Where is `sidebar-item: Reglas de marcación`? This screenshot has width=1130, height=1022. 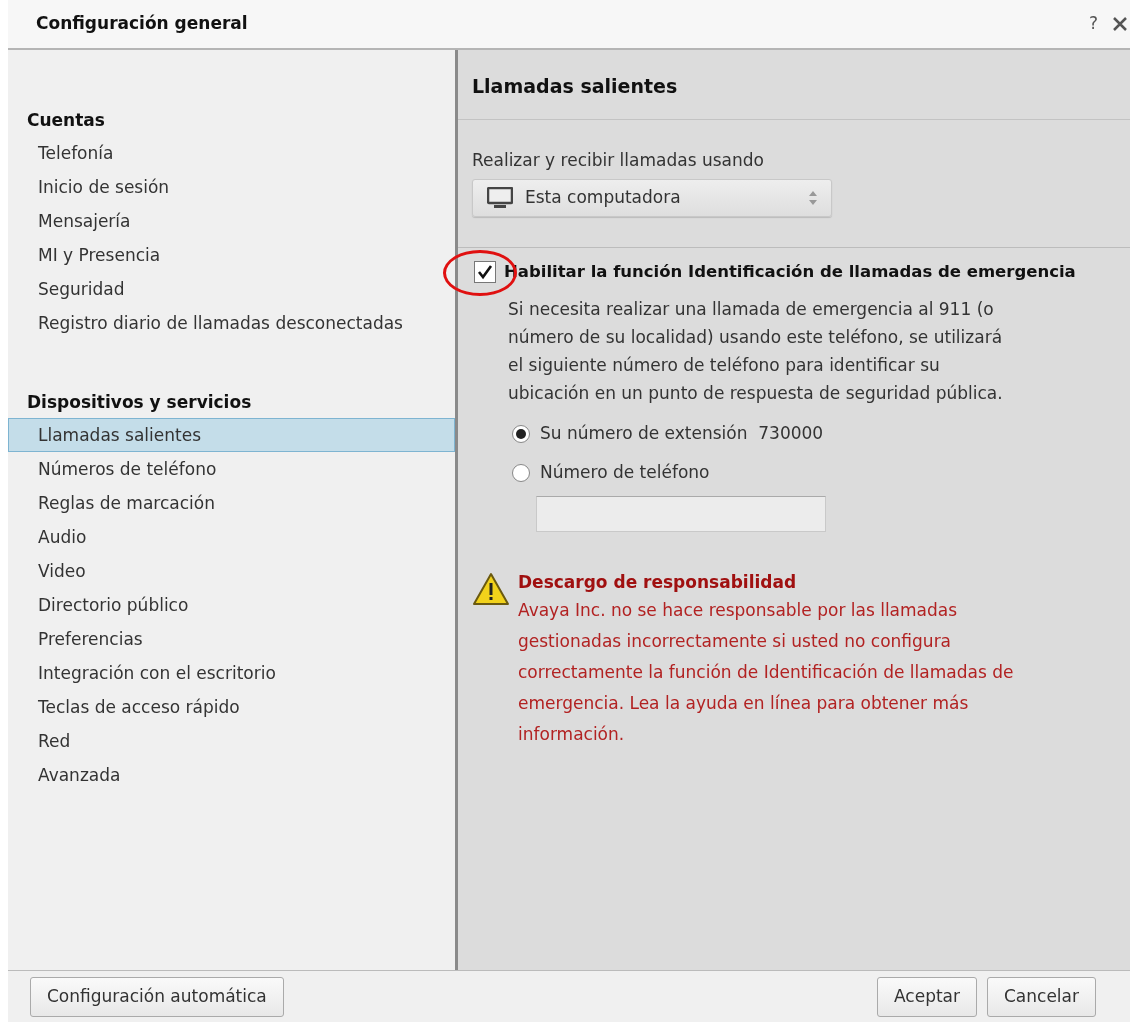
sidebar-item: Reglas de marcación is located at coordinates (231, 503).